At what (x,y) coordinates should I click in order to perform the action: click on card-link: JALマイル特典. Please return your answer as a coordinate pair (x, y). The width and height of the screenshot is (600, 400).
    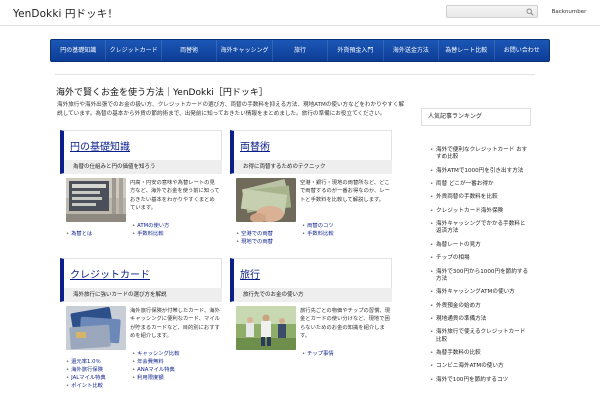
    Looking at the image, I should click on (86, 378).